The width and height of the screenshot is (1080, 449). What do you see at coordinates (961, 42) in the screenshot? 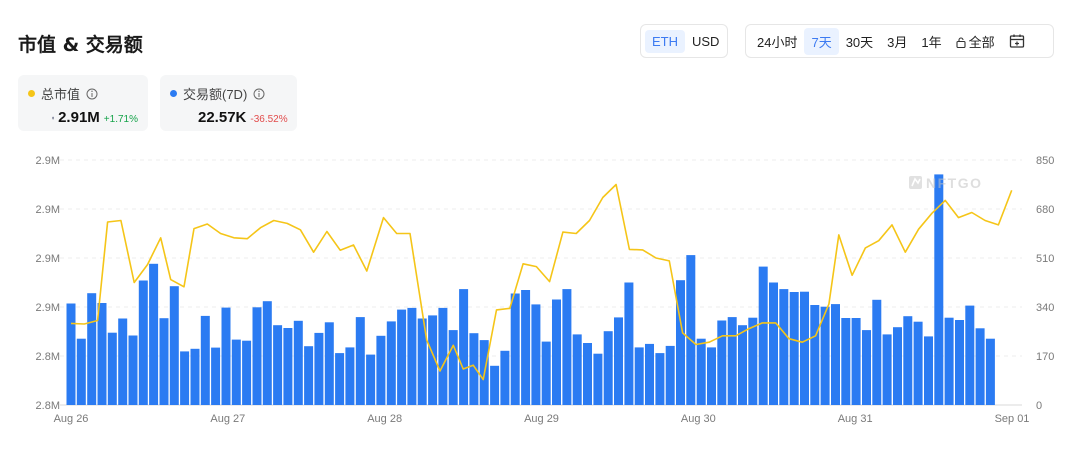
I see `lock-icon` at bounding box center [961, 42].